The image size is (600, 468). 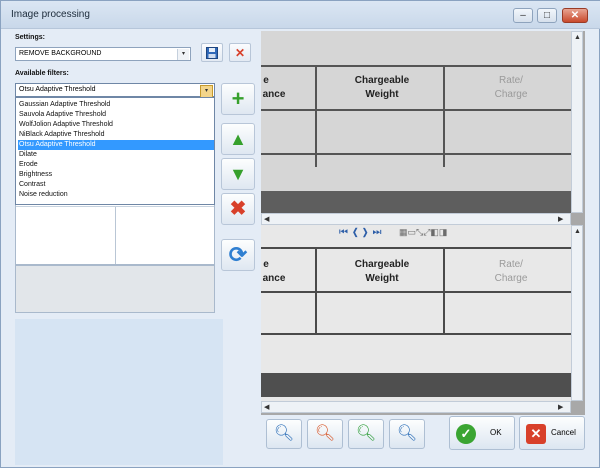 I want to click on dropdown-option-selected: Otsu Adaptive Threshold, so click(x=116, y=145).